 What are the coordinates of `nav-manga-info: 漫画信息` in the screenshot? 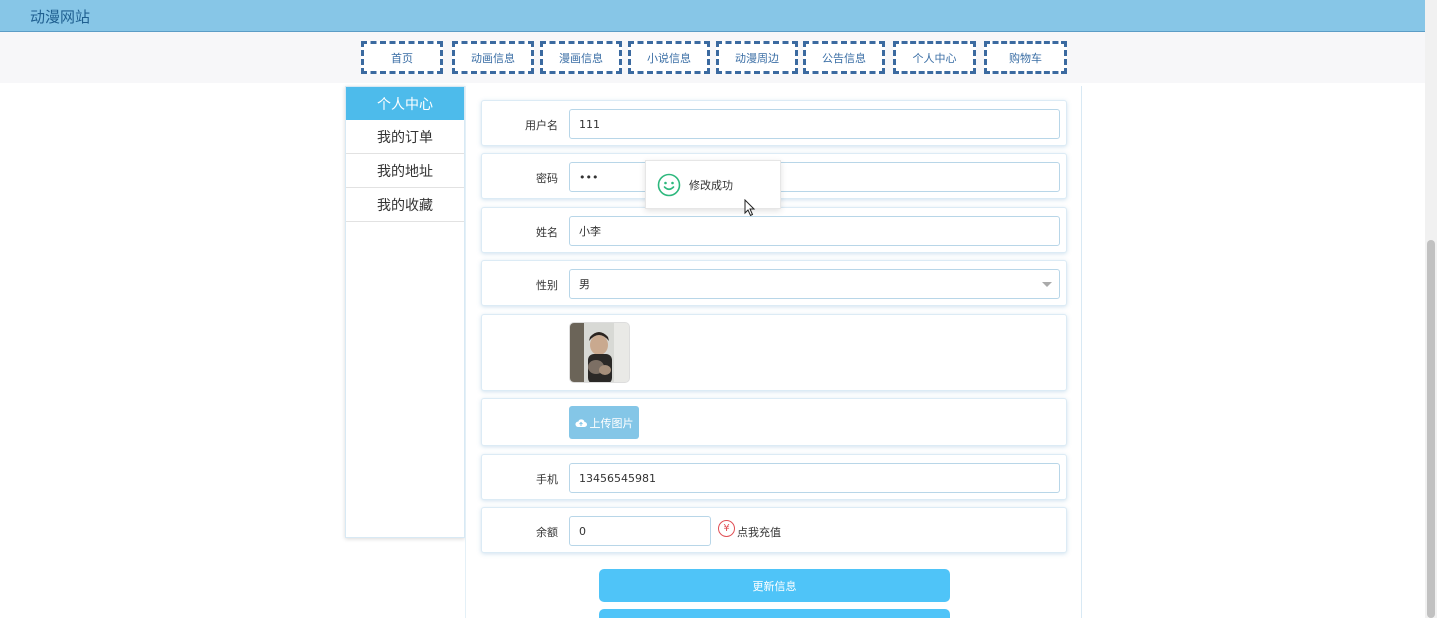 It's located at (581, 57).